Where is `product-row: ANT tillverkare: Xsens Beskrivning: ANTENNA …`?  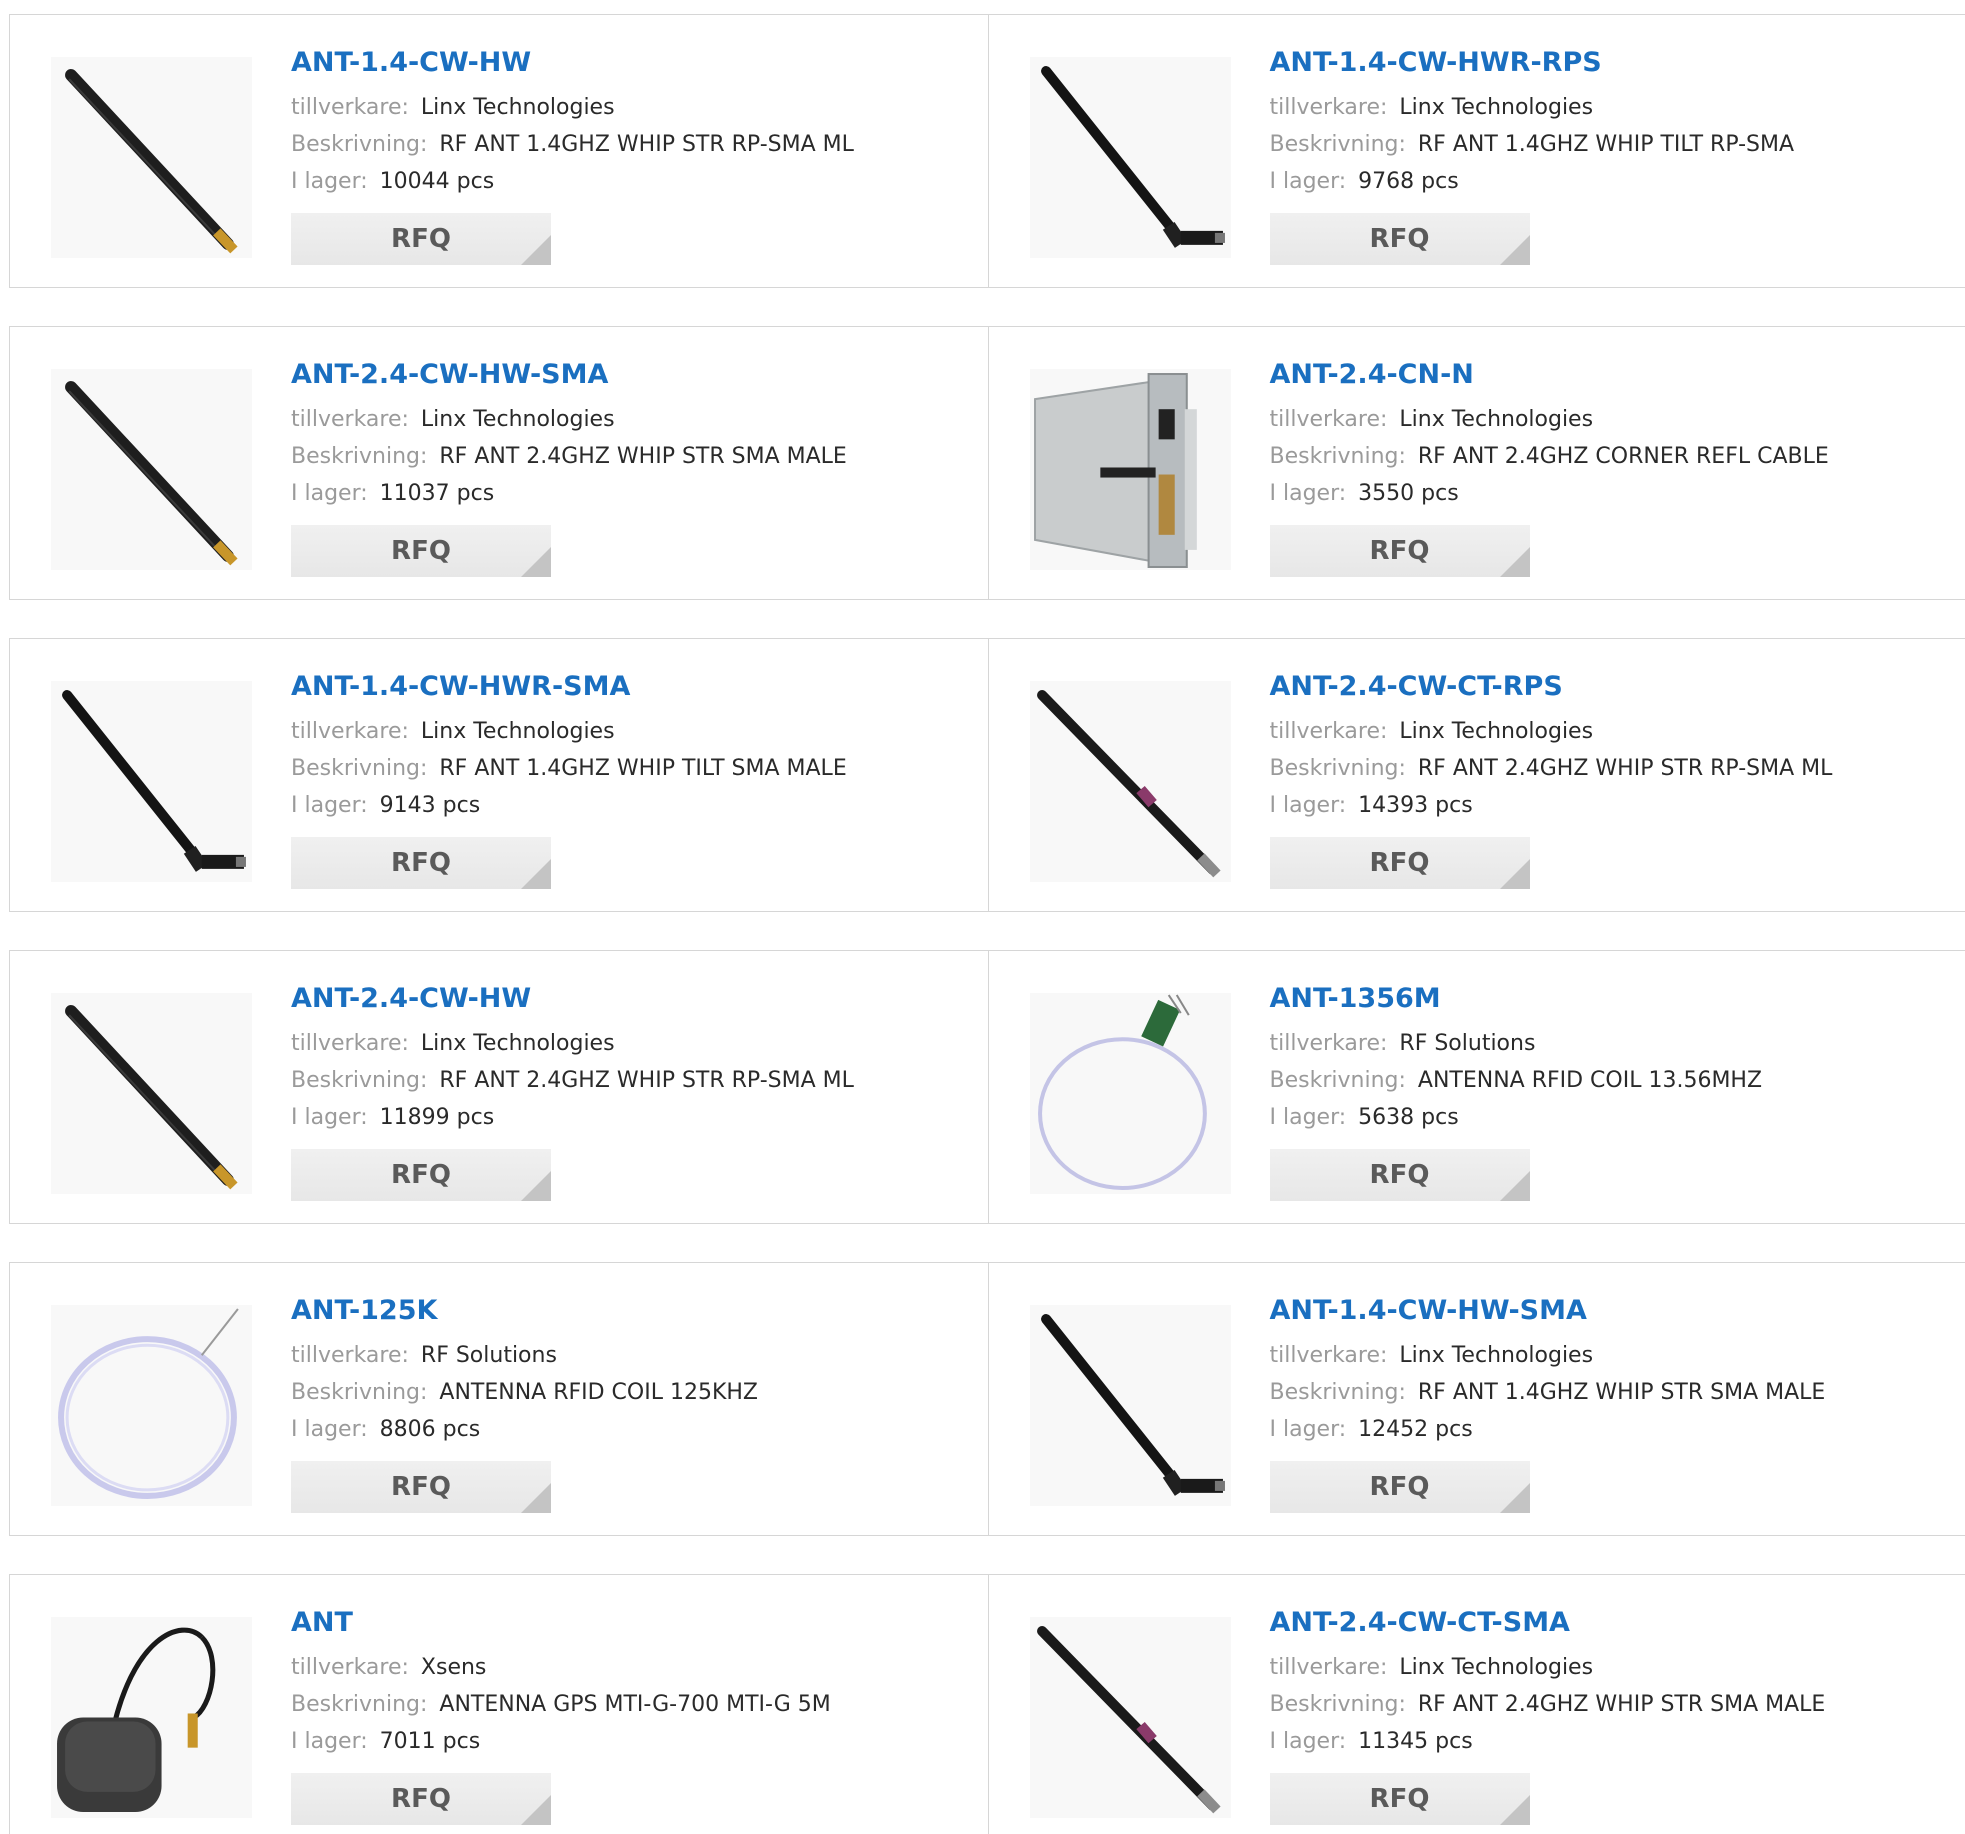
product-row: ANT tillverkare: Xsens Beskrivning: ANTENNA … is located at coordinates (987, 1704).